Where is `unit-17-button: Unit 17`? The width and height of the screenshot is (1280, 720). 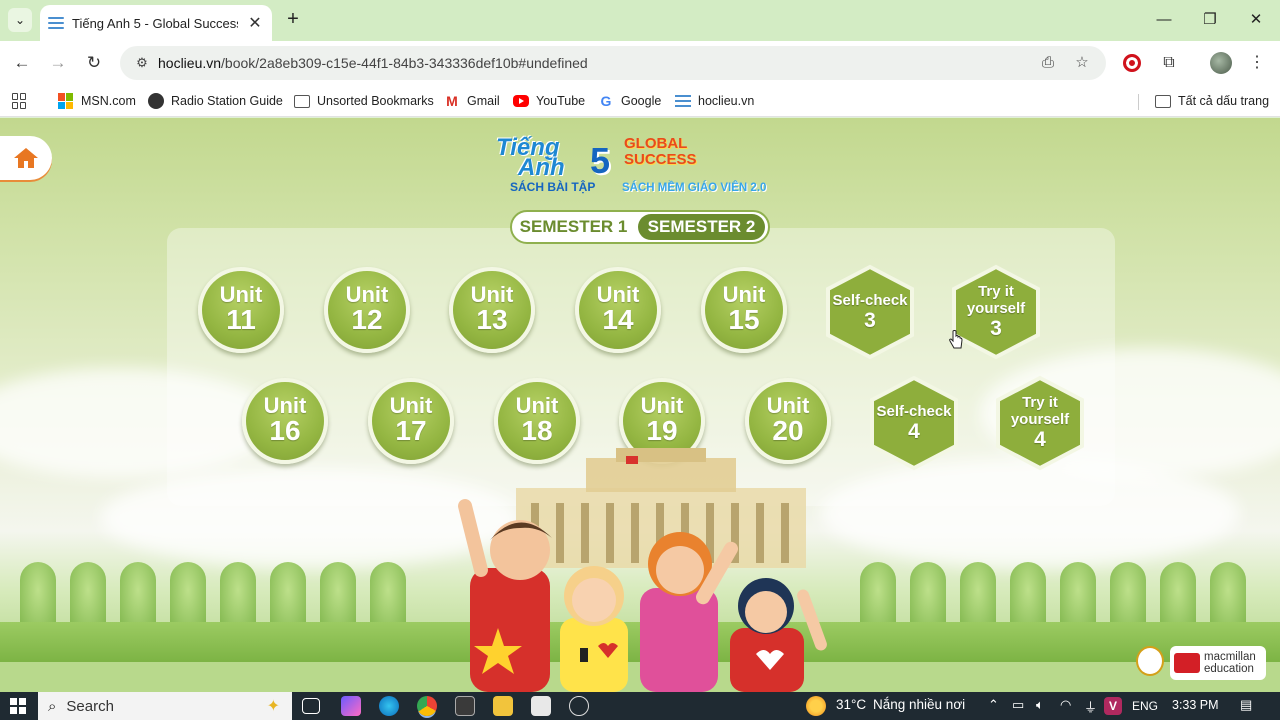 unit-17-button: Unit 17 is located at coordinates (411, 421).